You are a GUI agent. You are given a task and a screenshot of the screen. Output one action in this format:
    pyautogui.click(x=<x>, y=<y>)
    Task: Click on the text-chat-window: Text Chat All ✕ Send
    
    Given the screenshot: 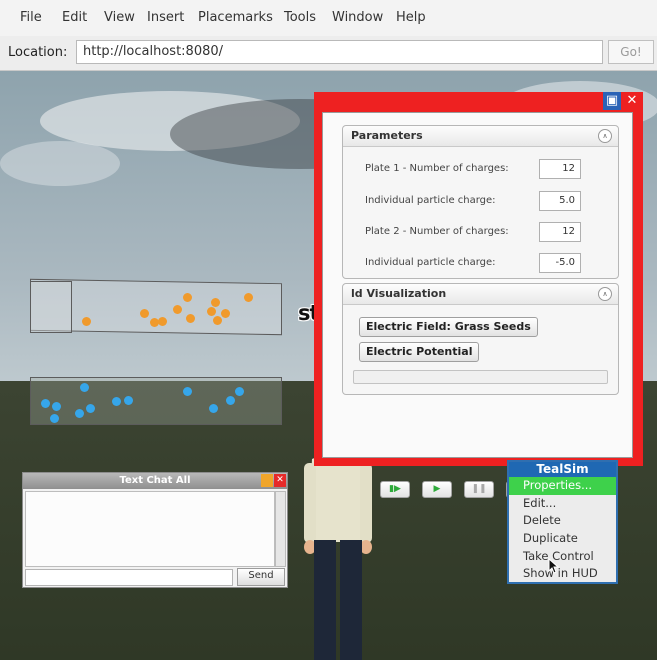 What is the action you would take?
    pyautogui.click(x=155, y=530)
    